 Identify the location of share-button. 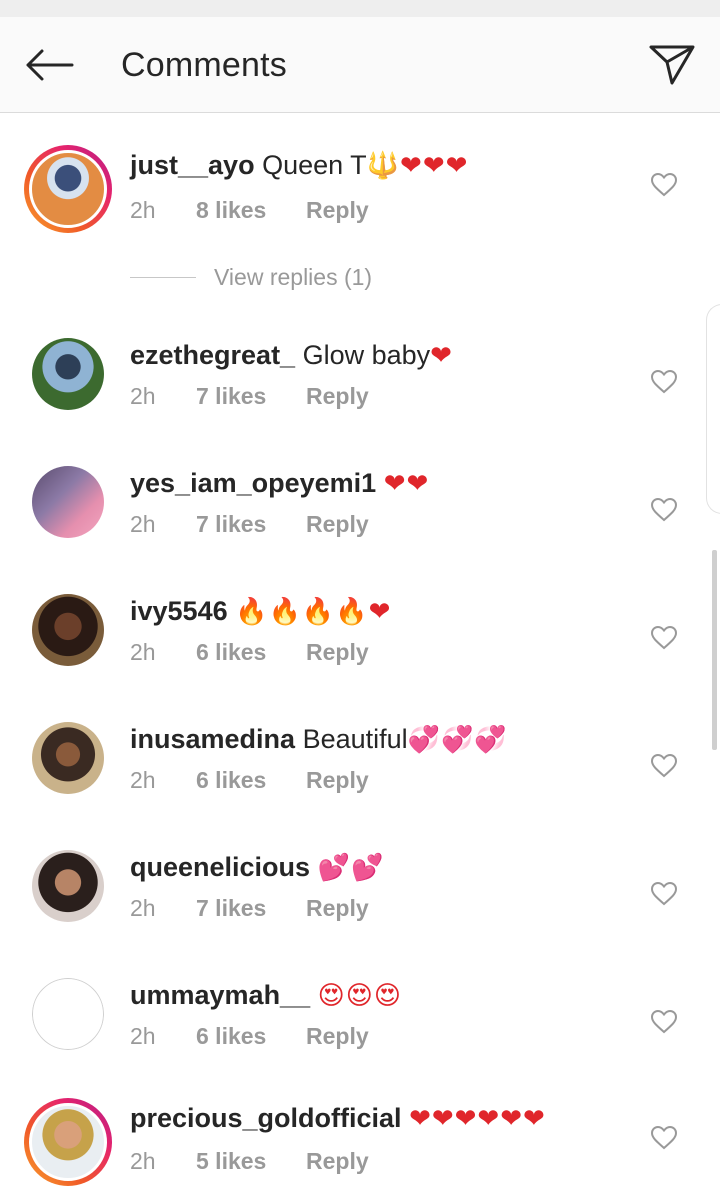
(672, 65).